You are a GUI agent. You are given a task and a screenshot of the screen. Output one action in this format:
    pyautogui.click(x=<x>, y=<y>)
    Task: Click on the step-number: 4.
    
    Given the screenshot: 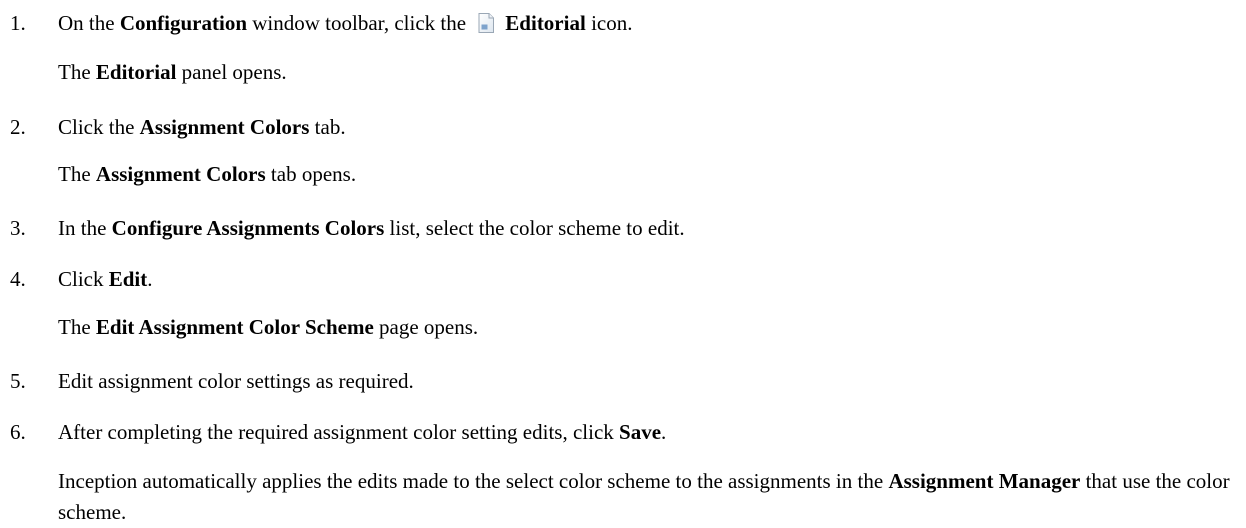 What is the action you would take?
    pyautogui.click(x=18, y=279)
    